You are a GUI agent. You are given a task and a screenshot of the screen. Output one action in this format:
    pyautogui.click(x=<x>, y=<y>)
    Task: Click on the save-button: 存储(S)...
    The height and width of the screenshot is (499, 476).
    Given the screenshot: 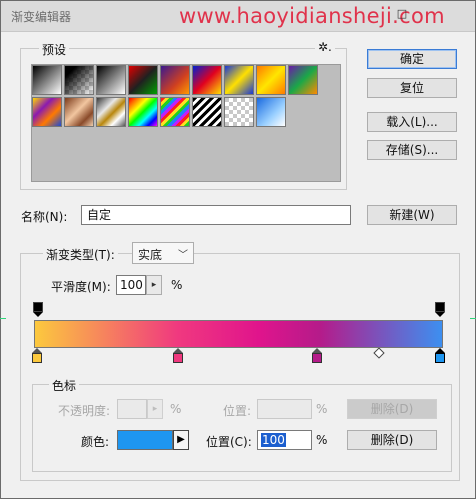 What is the action you would take?
    pyautogui.click(x=412, y=150)
    